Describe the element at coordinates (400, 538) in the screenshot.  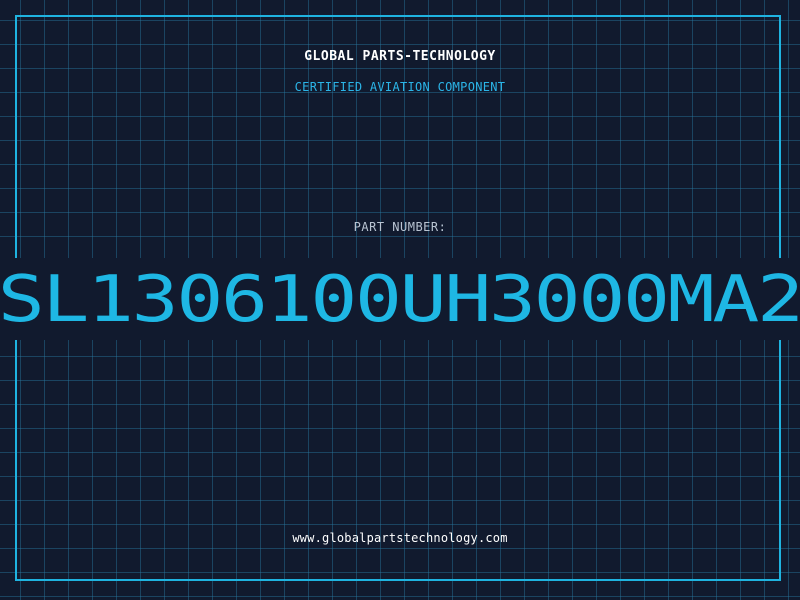
I see `website-url: www.globalpartstechnology.com` at that location.